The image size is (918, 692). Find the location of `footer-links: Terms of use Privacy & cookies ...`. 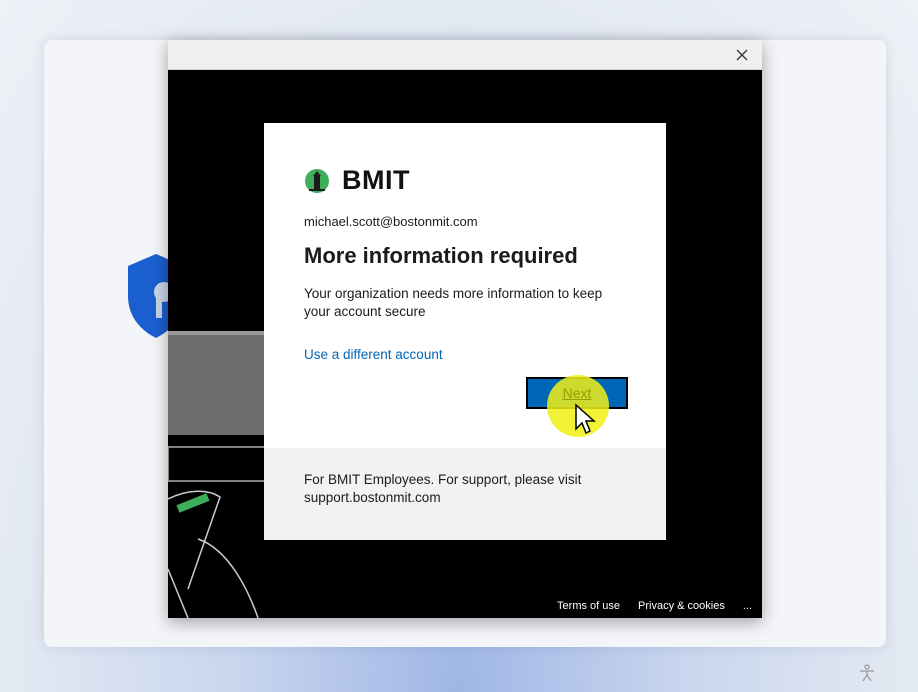

footer-links: Terms of use Privacy & cookies ... is located at coordinates (654, 606).